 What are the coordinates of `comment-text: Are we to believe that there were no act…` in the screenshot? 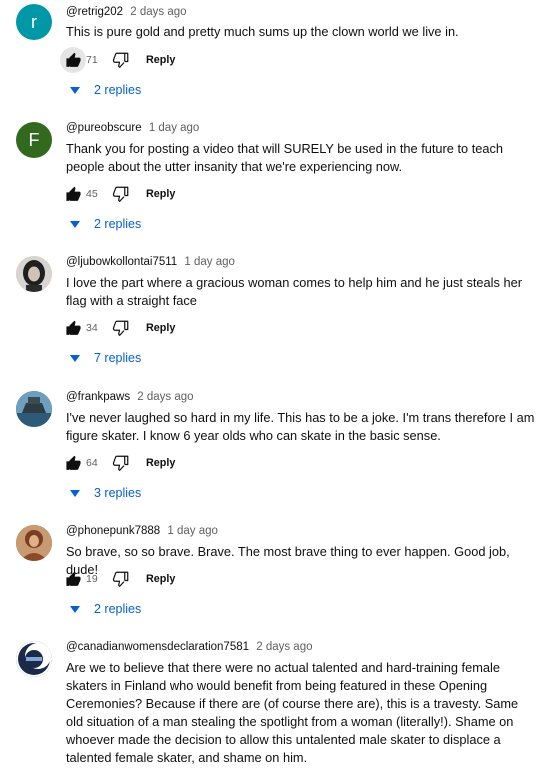 It's located at (292, 712).